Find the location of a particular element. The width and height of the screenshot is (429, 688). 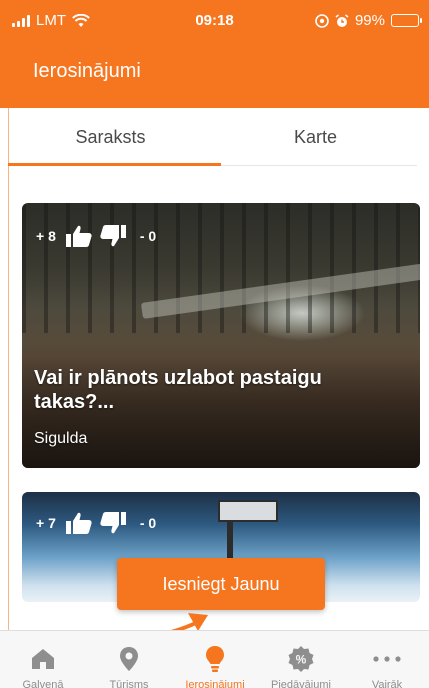

vote-counter: + 8 - 0 is located at coordinates (96, 236).